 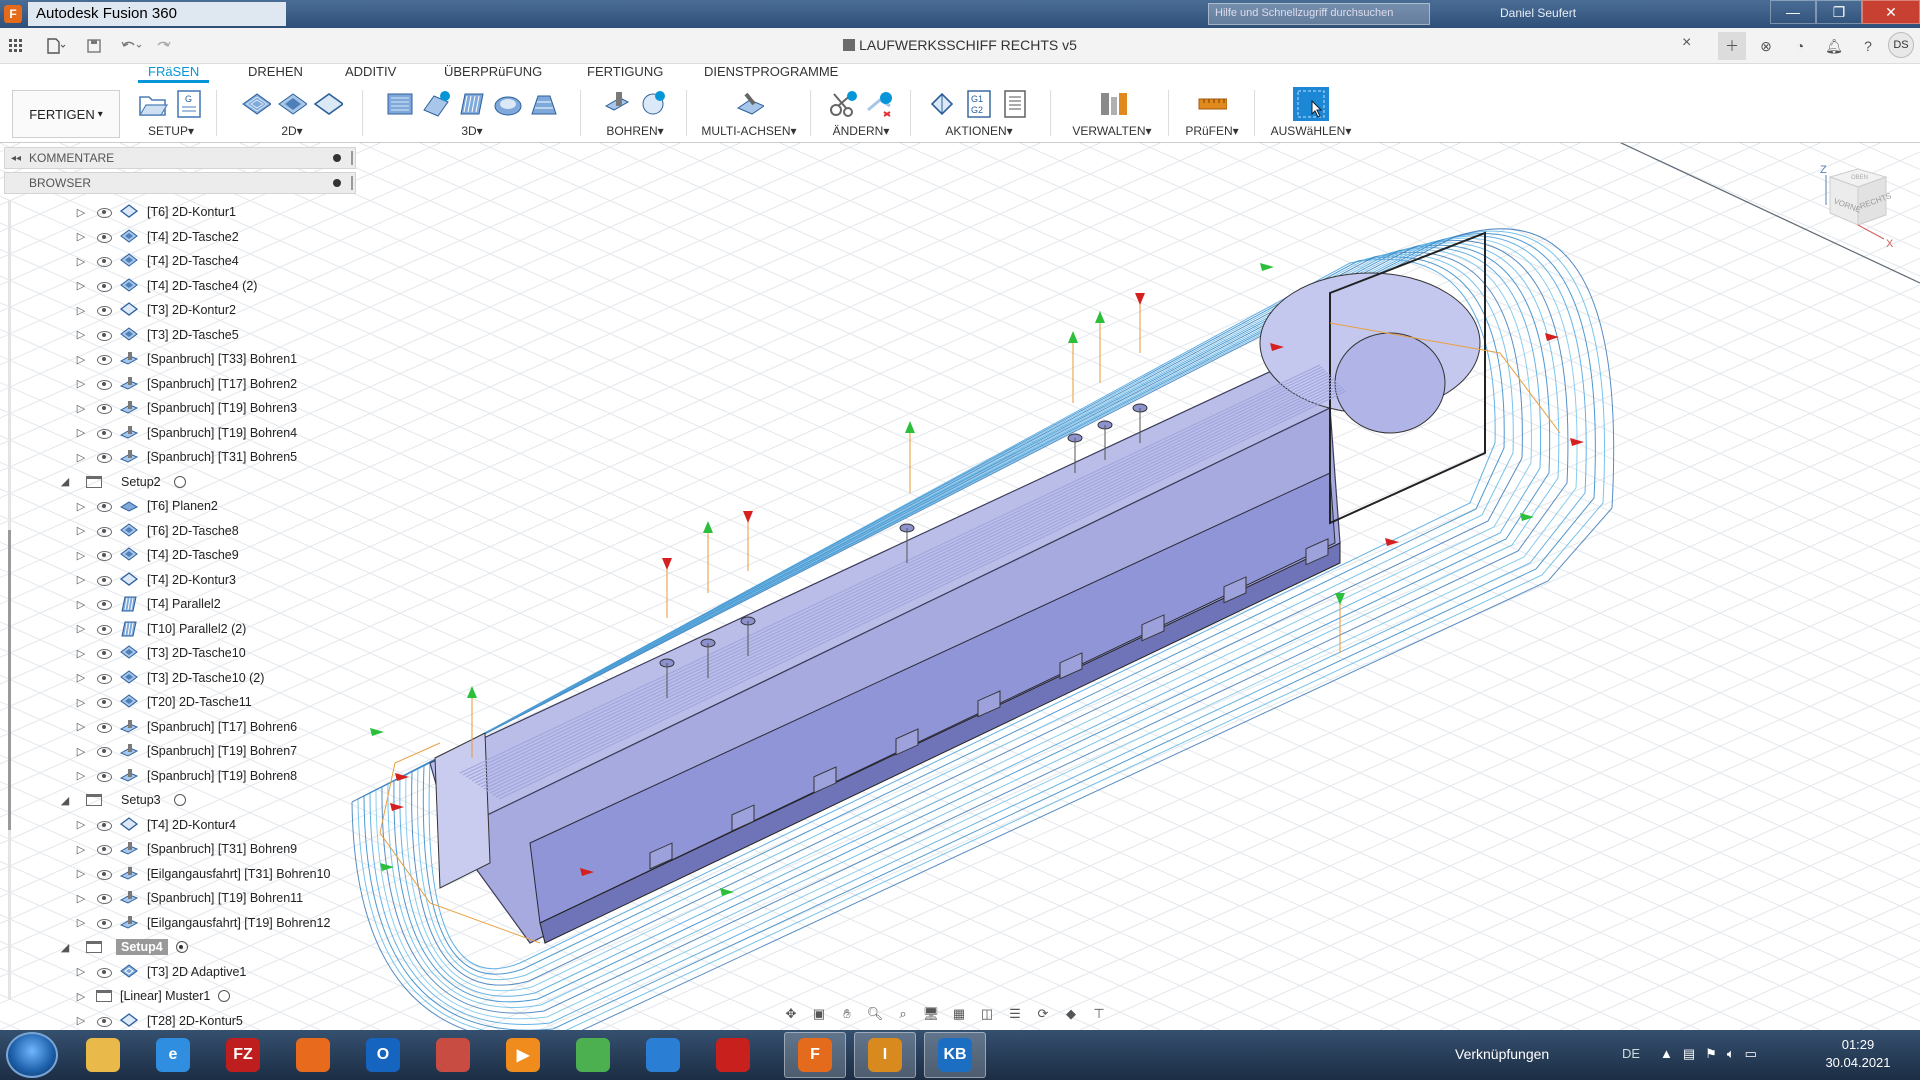 I want to click on 3d-scallop-icon, so click(x=508, y=104).